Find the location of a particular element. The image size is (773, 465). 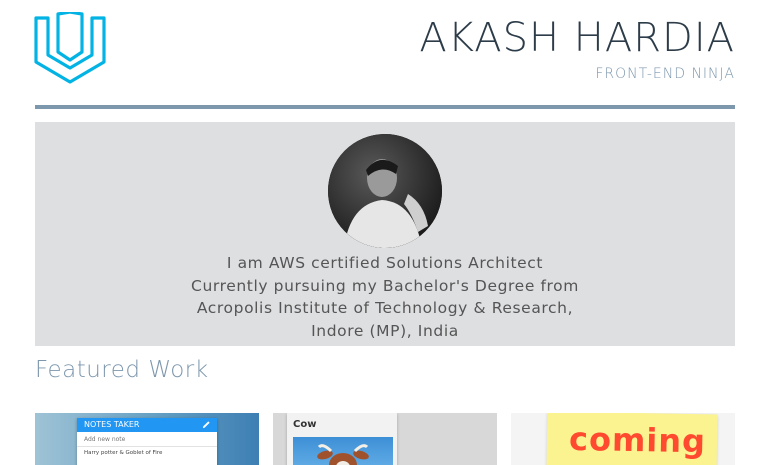

notes-input: Add new note is located at coordinates (147, 439).